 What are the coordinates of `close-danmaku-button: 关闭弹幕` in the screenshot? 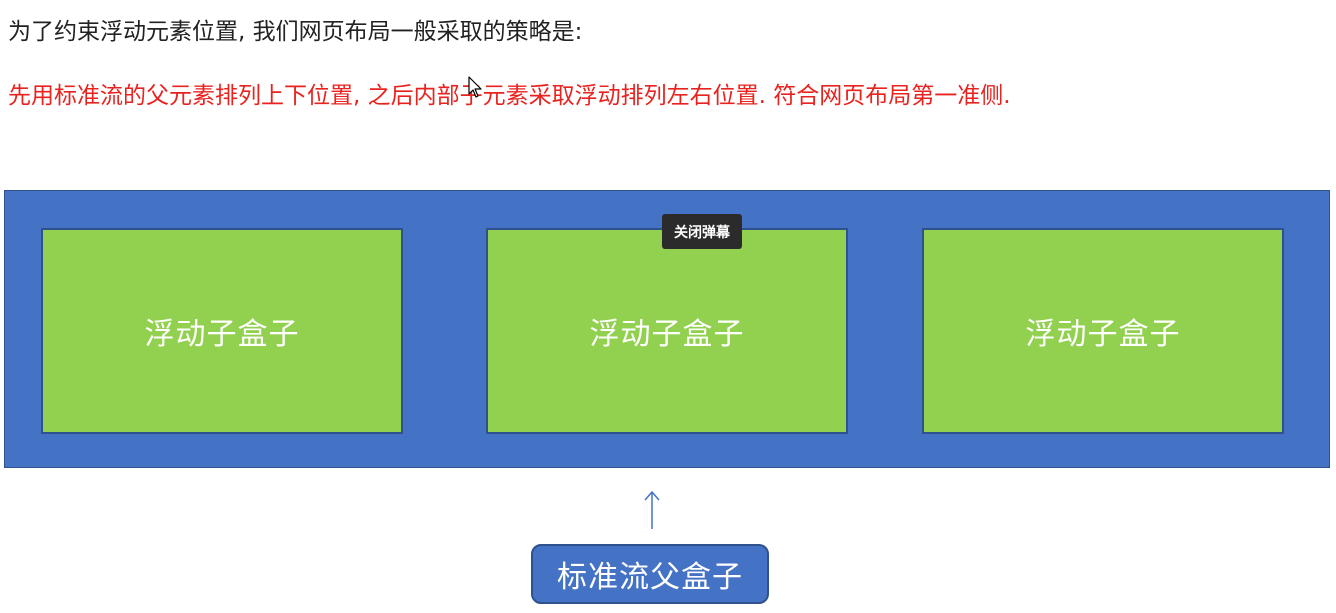 It's located at (702, 231).